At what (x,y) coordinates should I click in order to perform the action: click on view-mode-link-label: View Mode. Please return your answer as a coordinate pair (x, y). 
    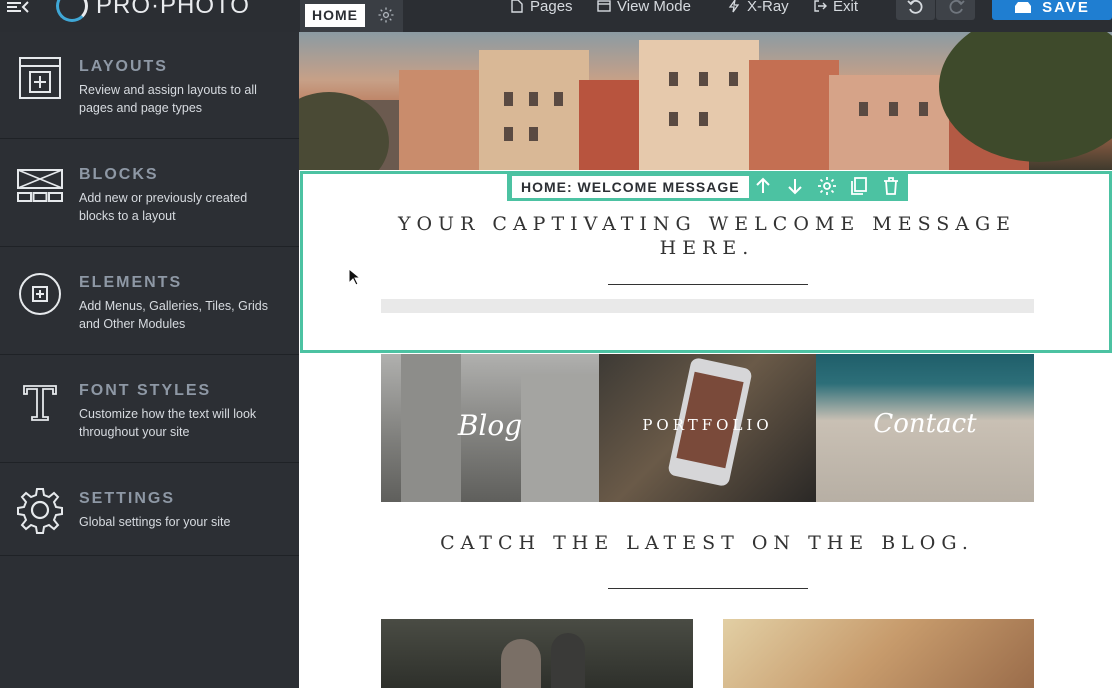
    Looking at the image, I should click on (654, 7).